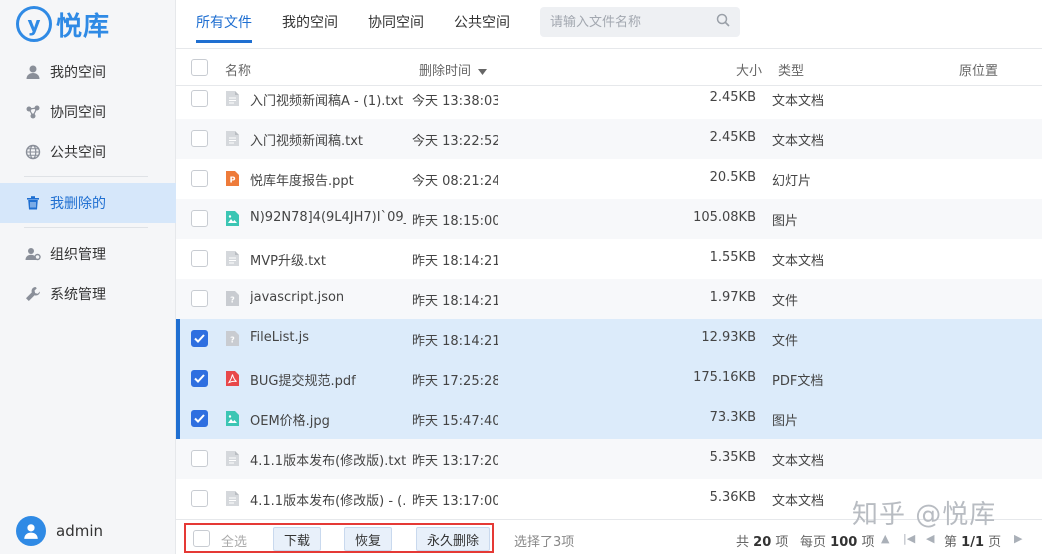 This screenshot has width=1042, height=554. What do you see at coordinates (723, 22) in the screenshot?
I see `search-icon` at bounding box center [723, 22].